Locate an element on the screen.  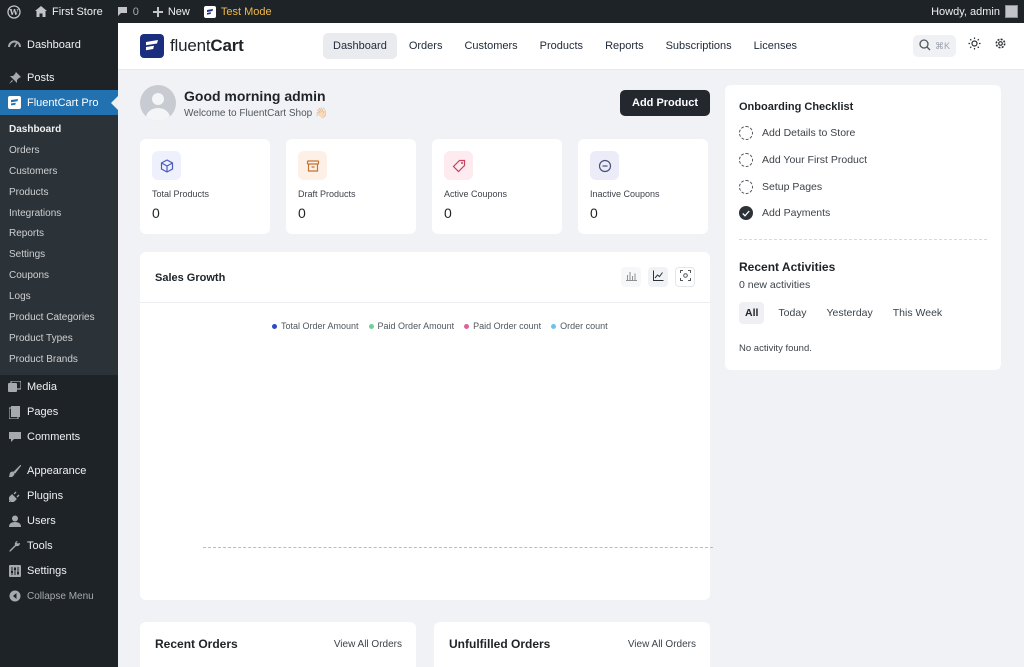
box-icon is located at coordinates (166, 165).